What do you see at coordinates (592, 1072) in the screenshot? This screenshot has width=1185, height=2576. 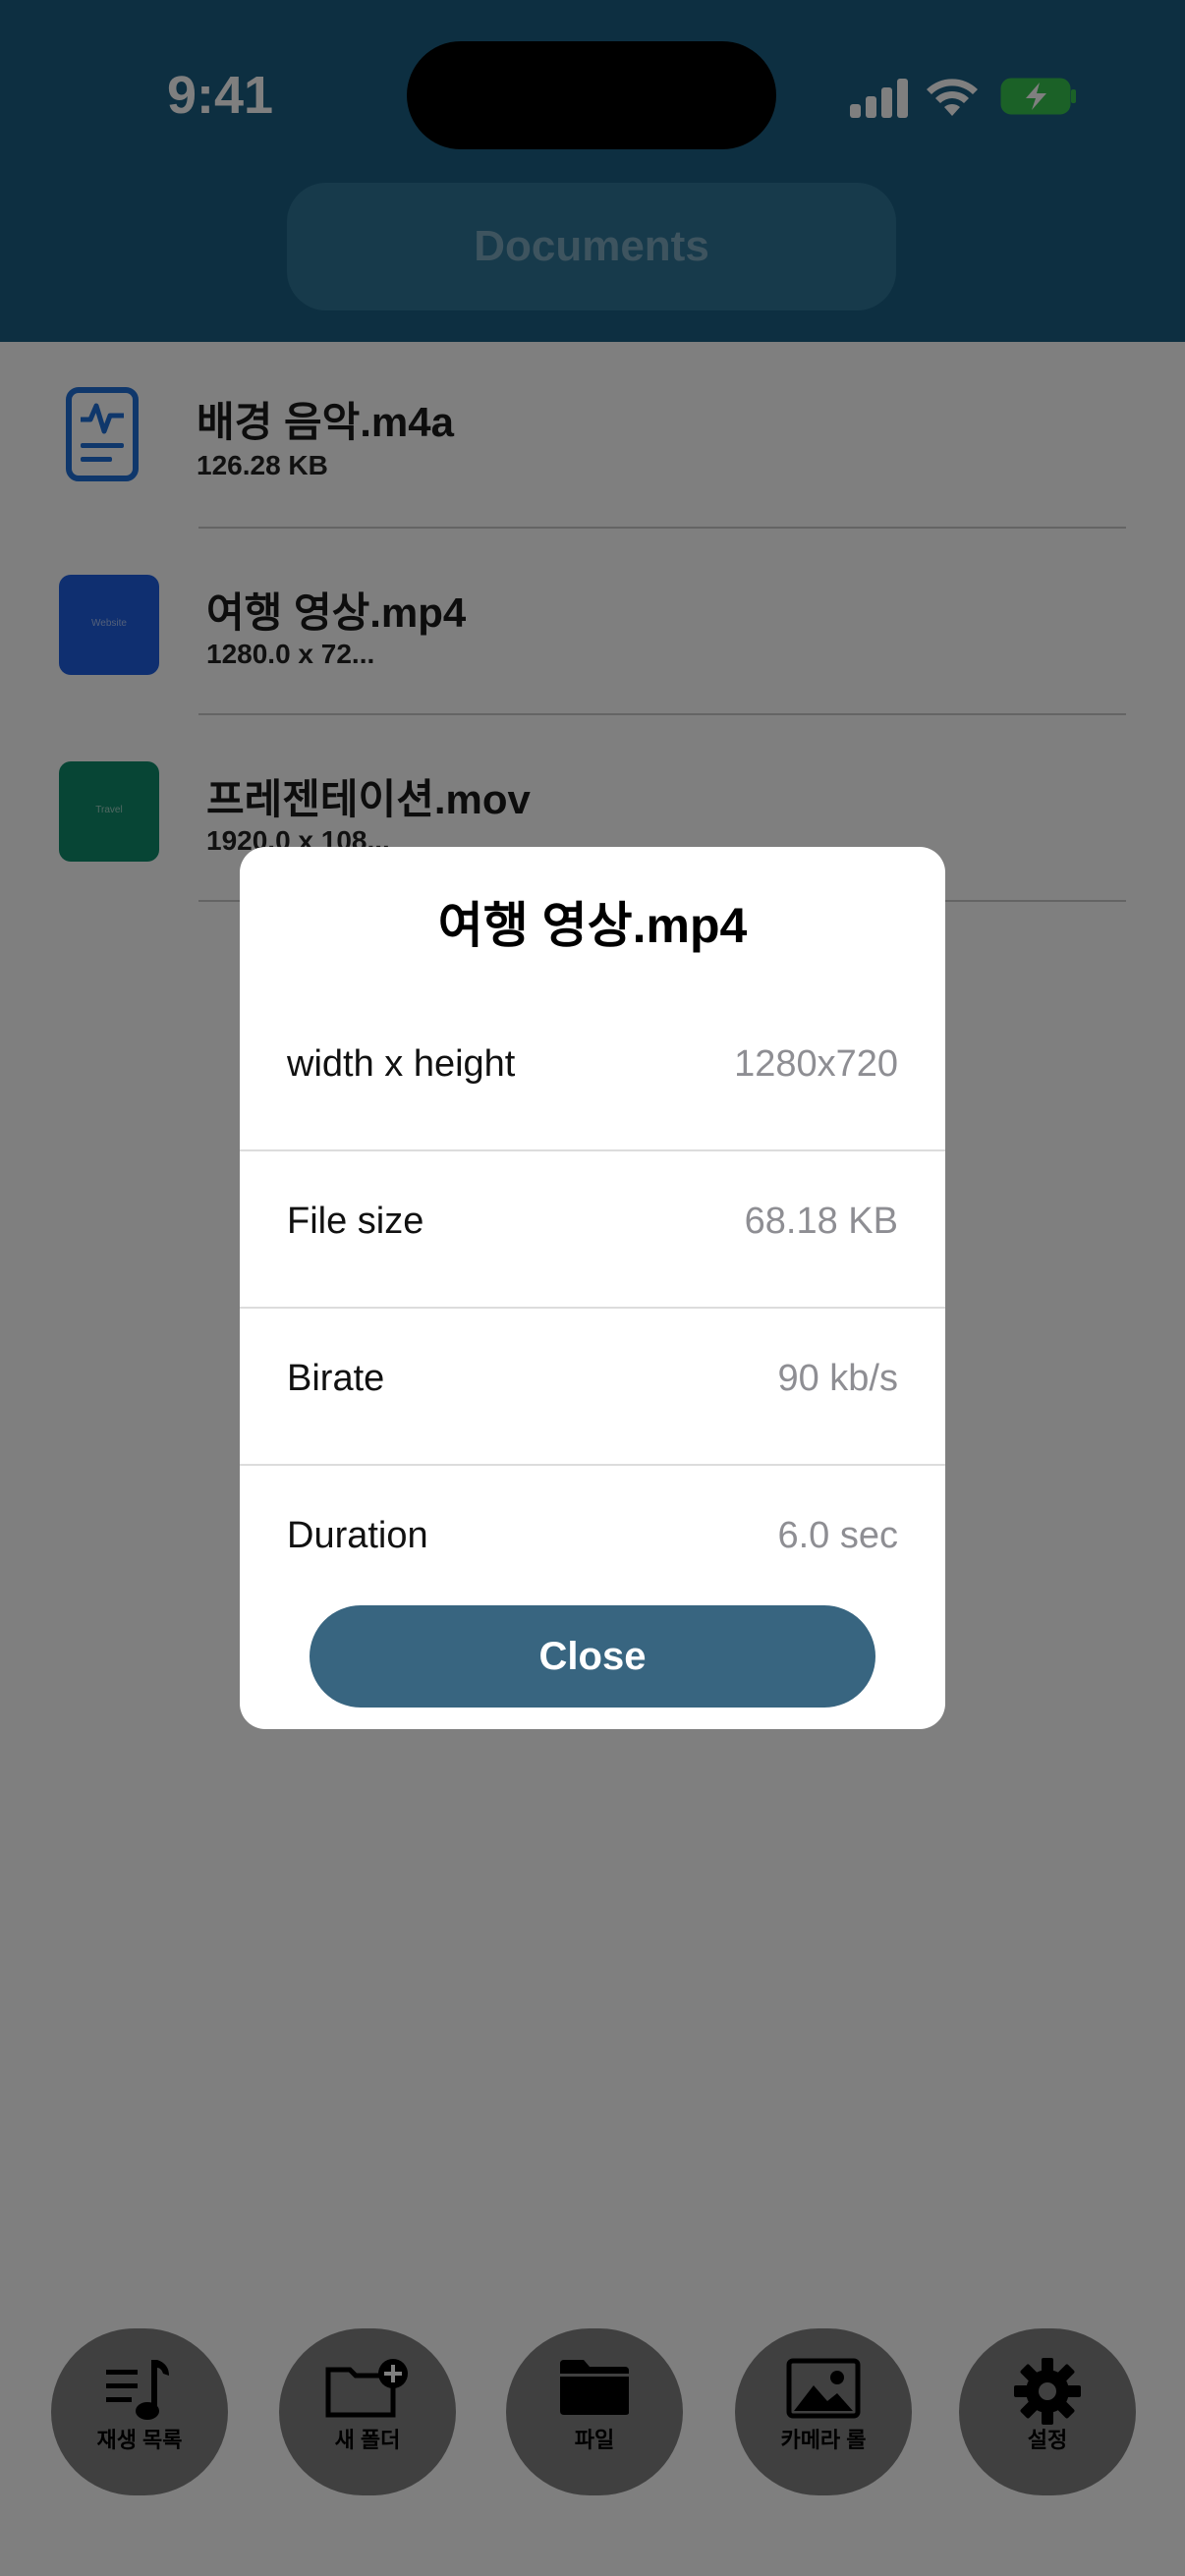 I see `info-row-dimensions: width x height 1280x720` at bounding box center [592, 1072].